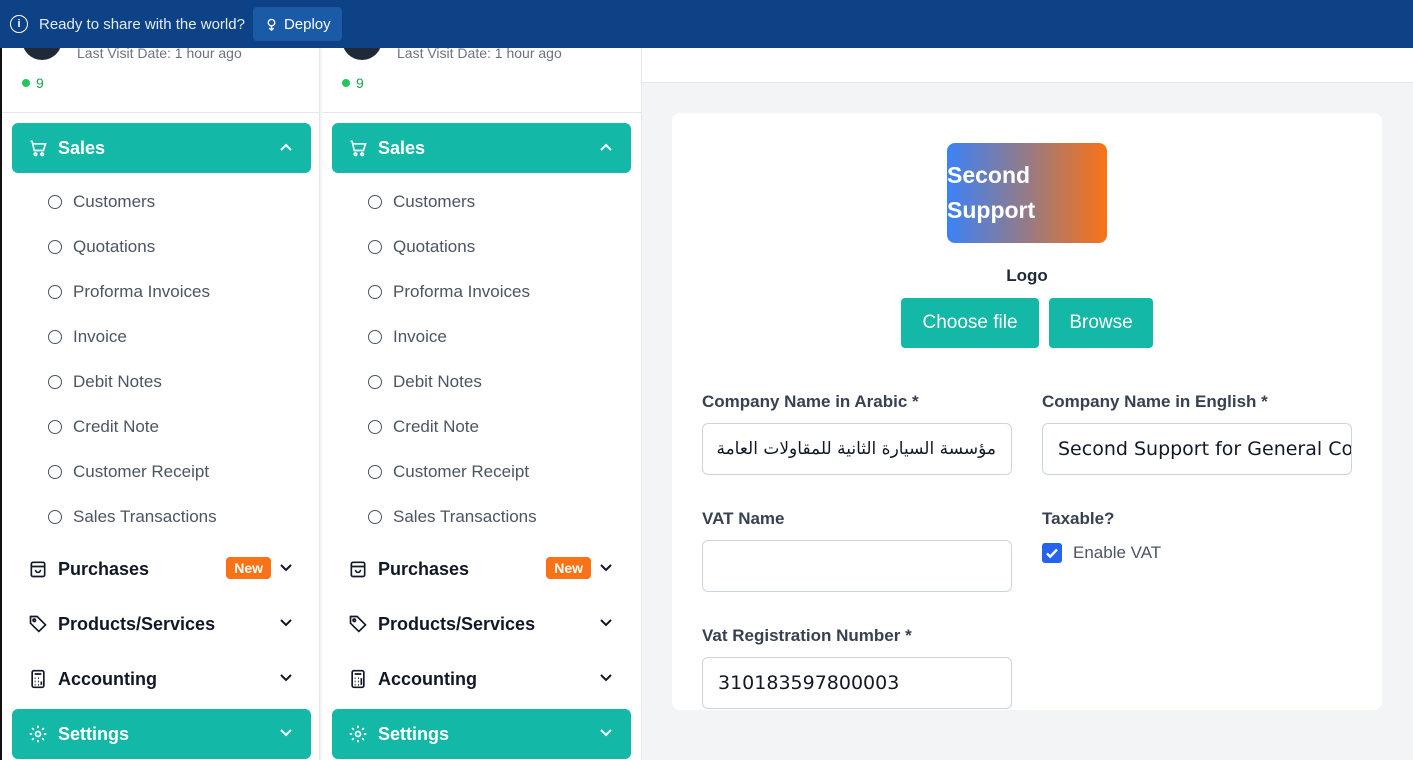 Image resolution: width=1413 pixels, height=760 pixels. Describe the element at coordinates (114, 201) in the screenshot. I see `sidebar-item-label: Customers` at that location.